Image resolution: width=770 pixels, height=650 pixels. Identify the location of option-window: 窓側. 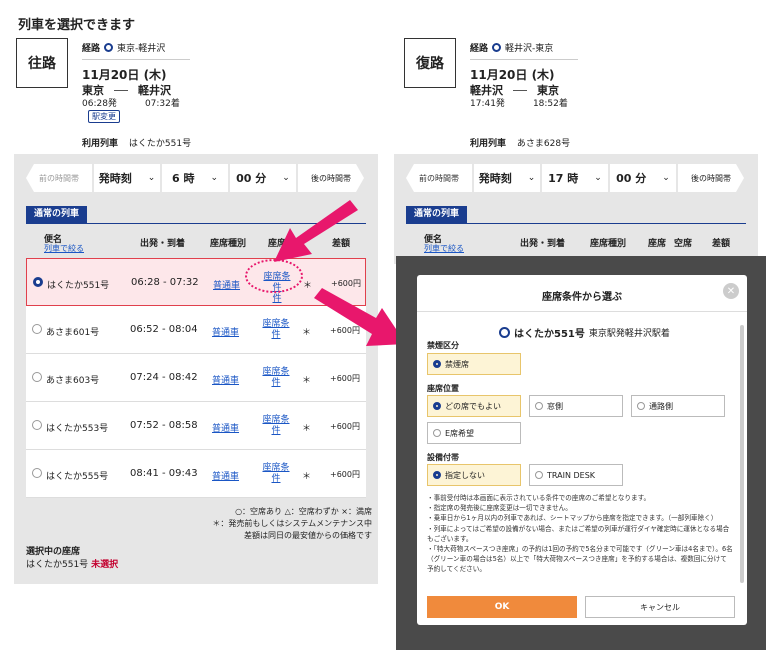
(576, 406).